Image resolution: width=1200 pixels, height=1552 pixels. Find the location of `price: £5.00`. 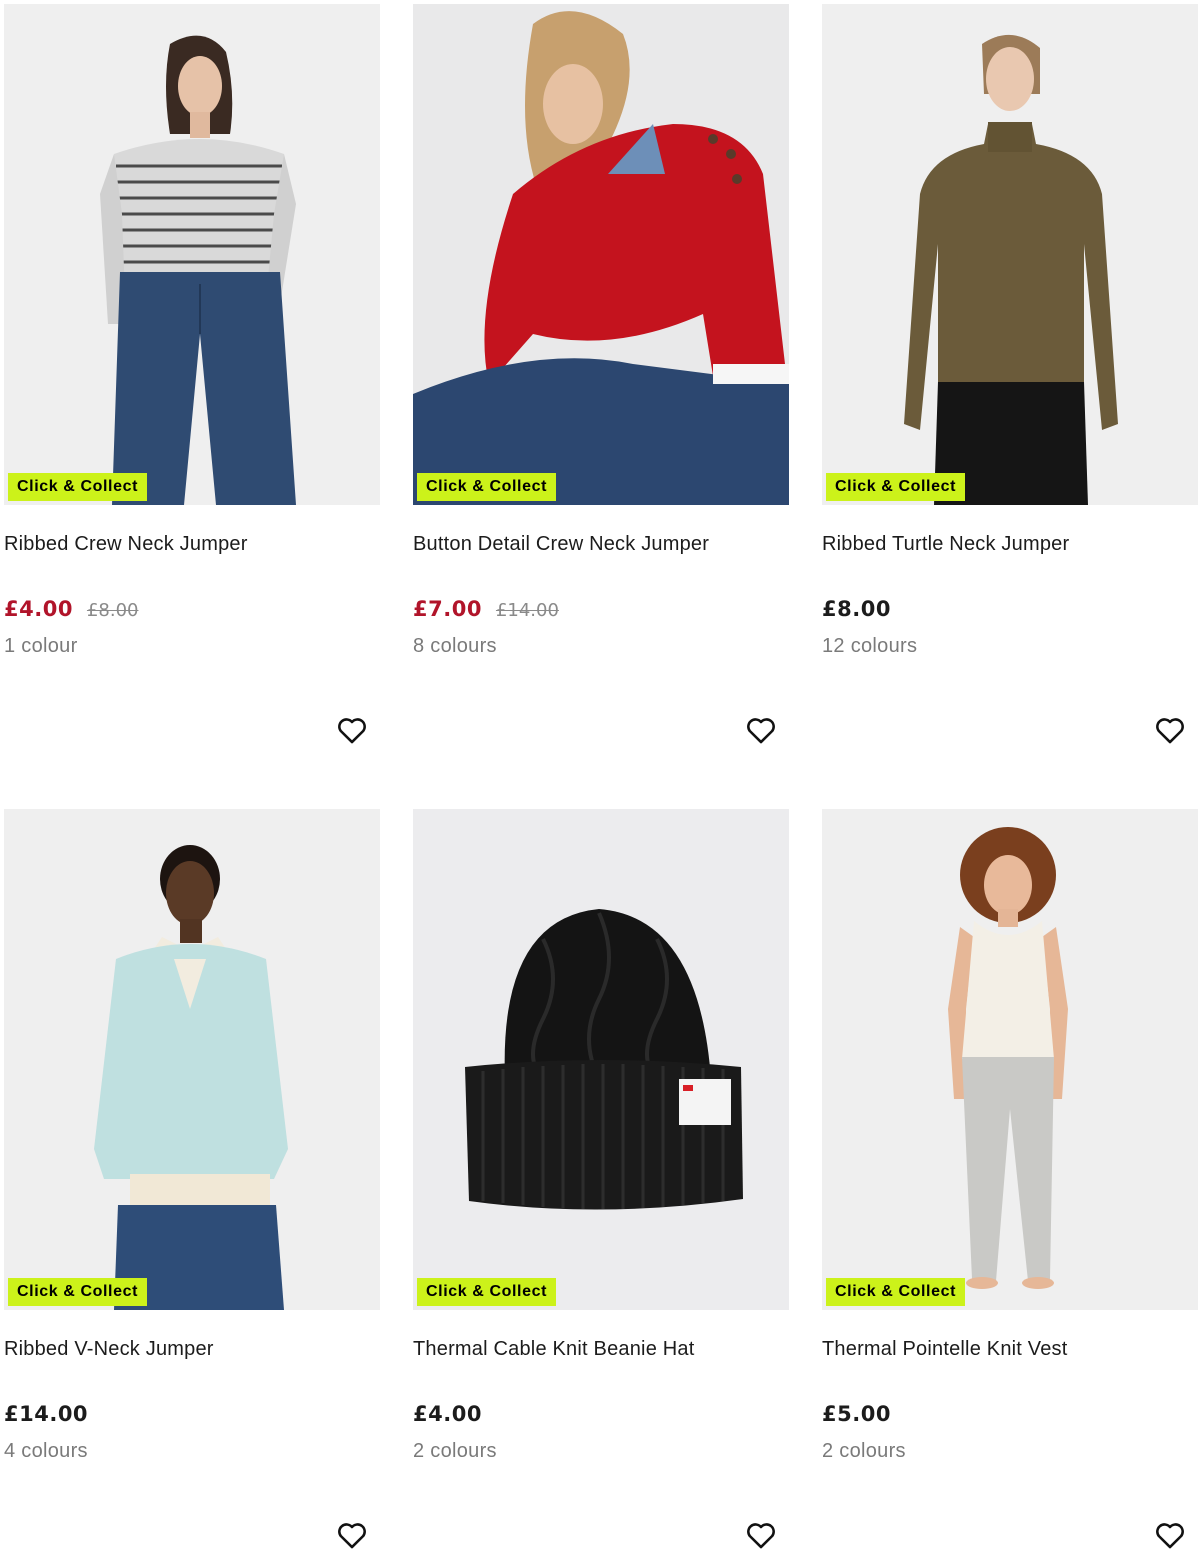

price: £5.00 is located at coordinates (856, 1414).